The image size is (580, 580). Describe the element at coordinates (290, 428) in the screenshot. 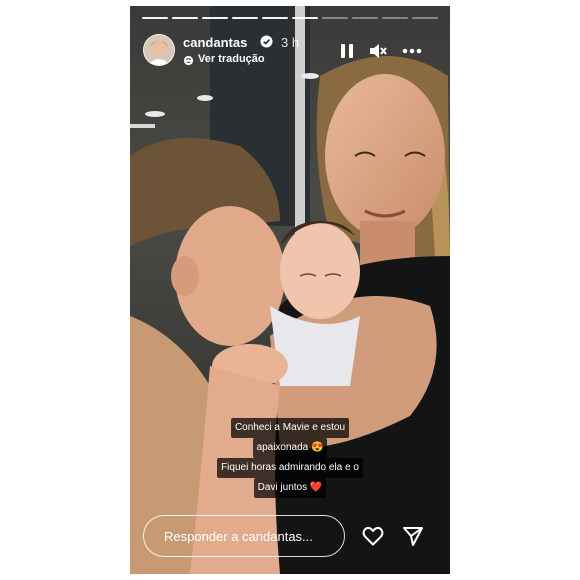

I see `caption-line: Conheci a Mavie e estou` at that location.